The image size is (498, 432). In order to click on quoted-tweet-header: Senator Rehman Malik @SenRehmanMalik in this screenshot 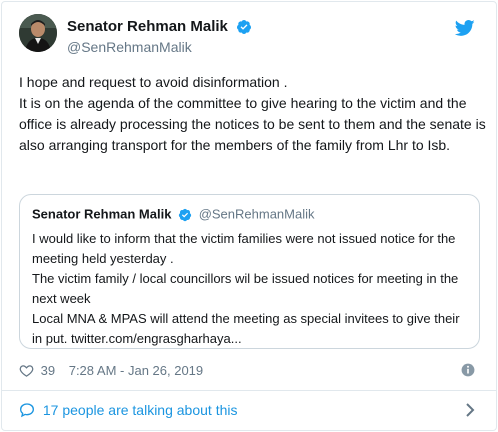, I will do `click(249, 214)`.